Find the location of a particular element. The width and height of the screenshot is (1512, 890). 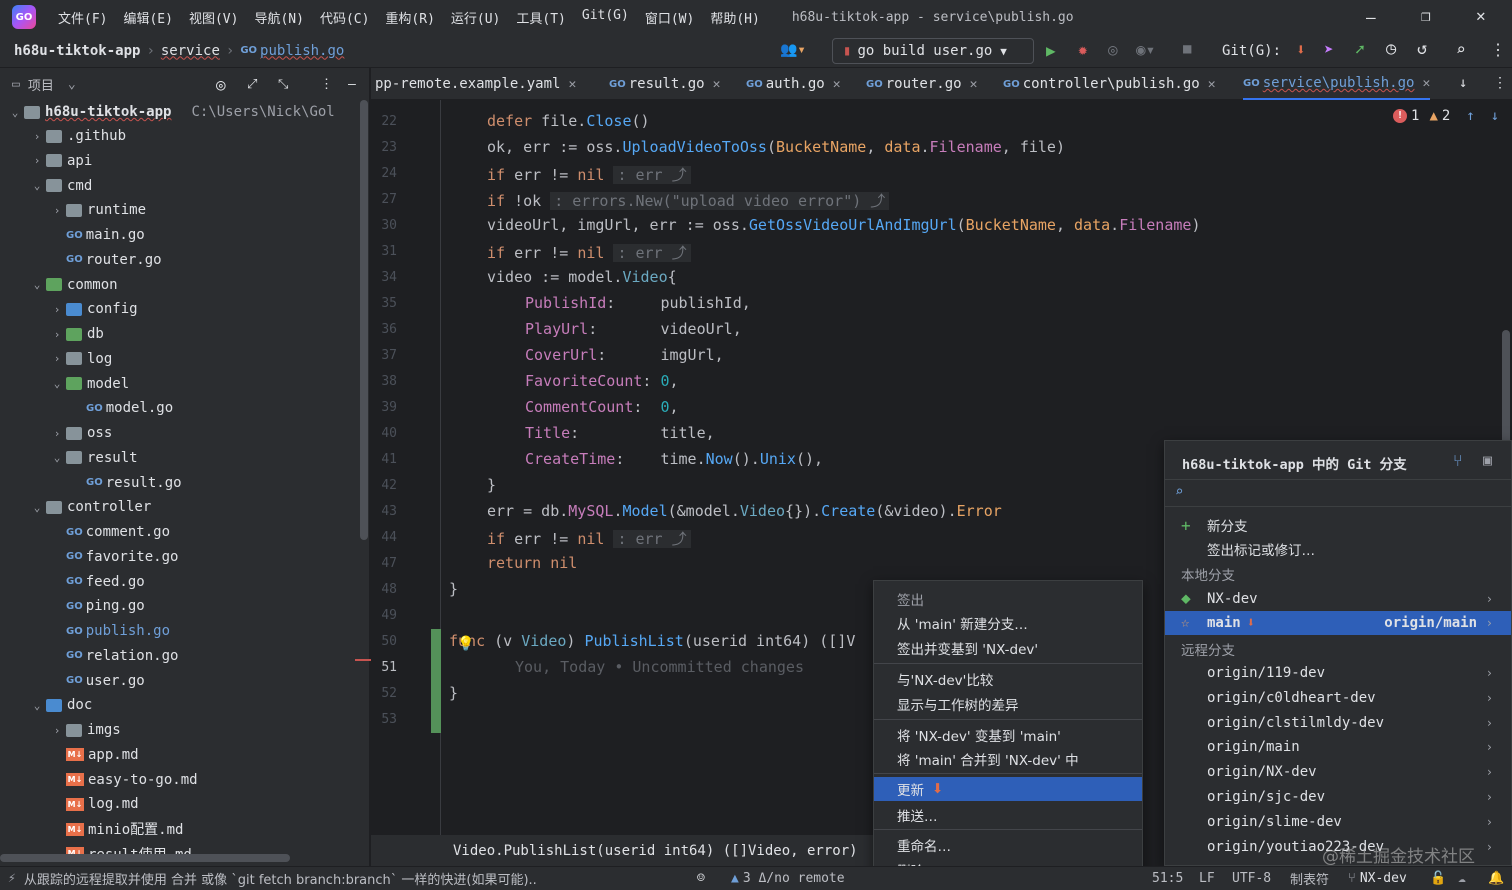

menu-item-checkout-rebase: 签出并变基到 'NX-dev' is located at coordinates (1008, 648).